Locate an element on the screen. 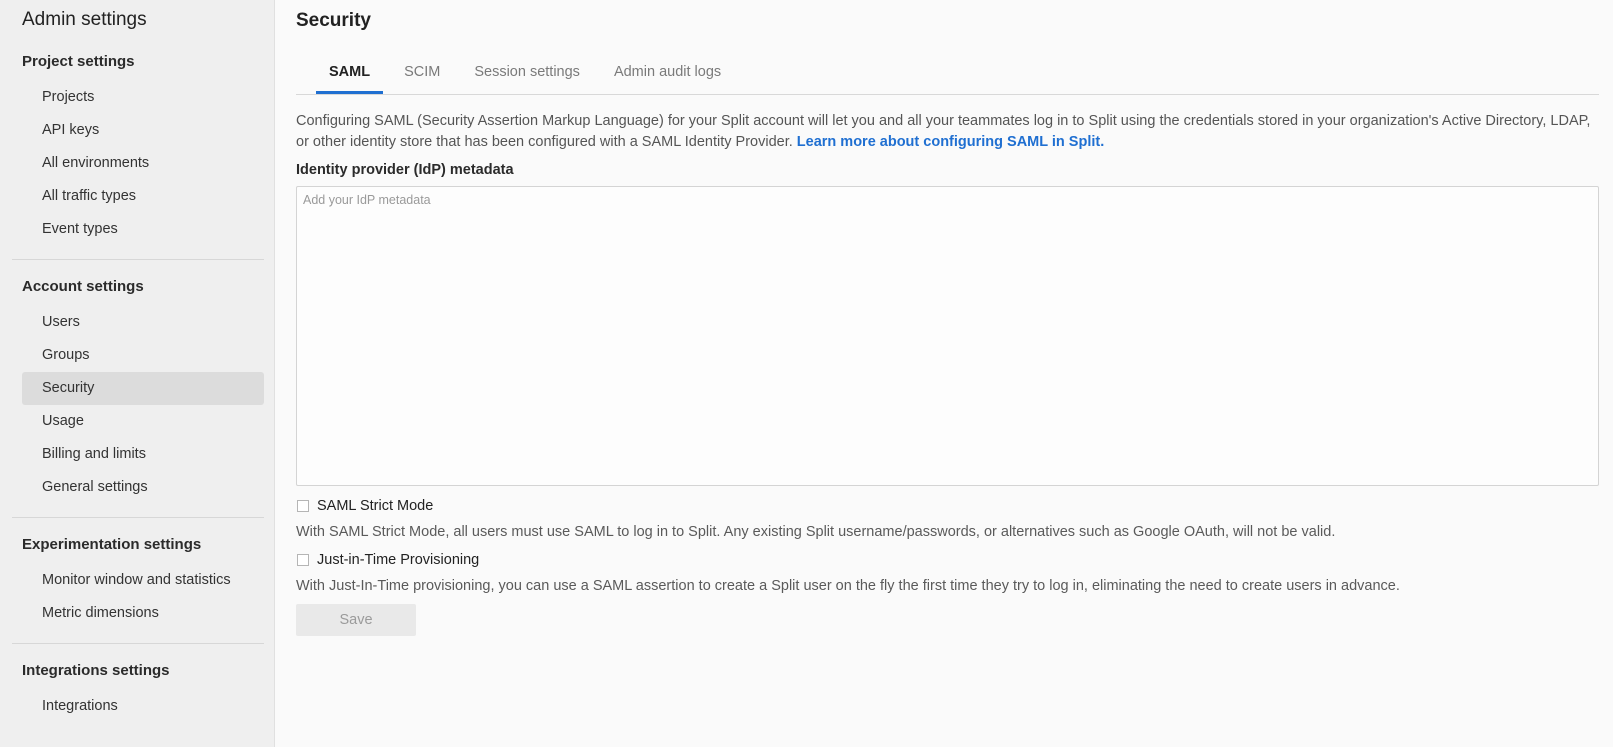 The width and height of the screenshot is (1613, 747). save-button: Save is located at coordinates (356, 620).